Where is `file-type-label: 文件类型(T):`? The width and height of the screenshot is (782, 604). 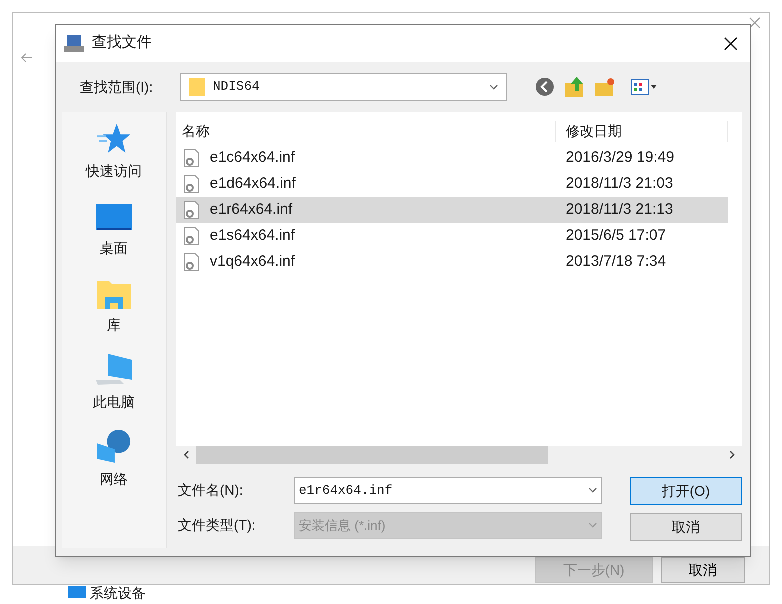
file-type-label: 文件类型(T): is located at coordinates (217, 525).